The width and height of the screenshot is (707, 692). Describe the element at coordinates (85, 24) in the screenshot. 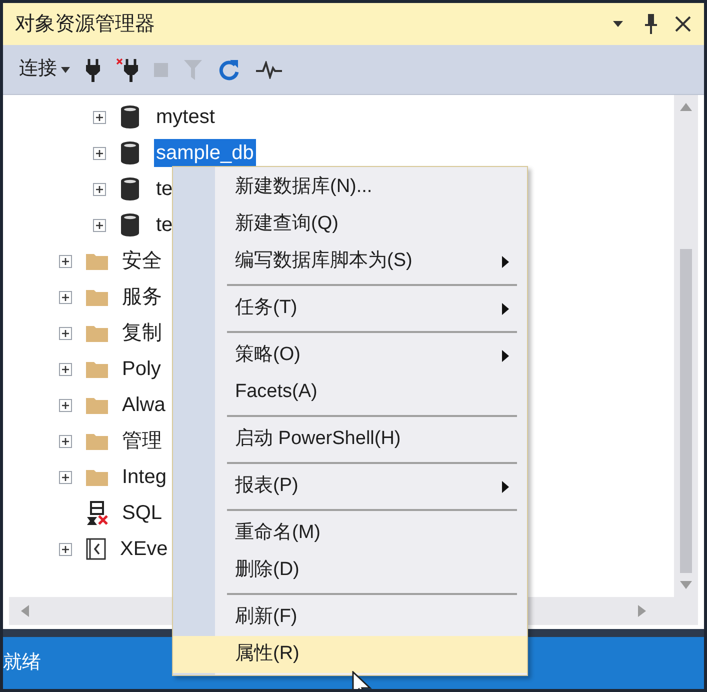

I see `window-title: 对象资源管理器` at that location.